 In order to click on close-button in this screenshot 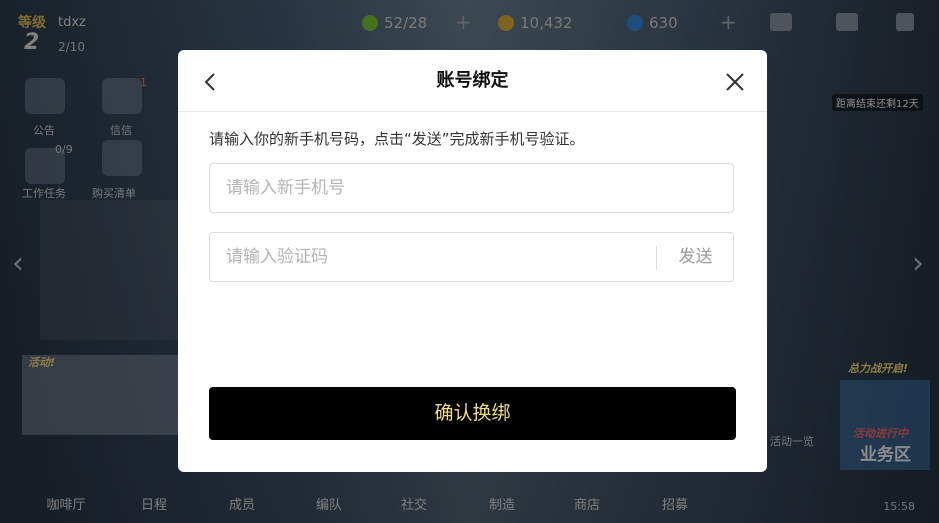, I will do `click(735, 82)`.